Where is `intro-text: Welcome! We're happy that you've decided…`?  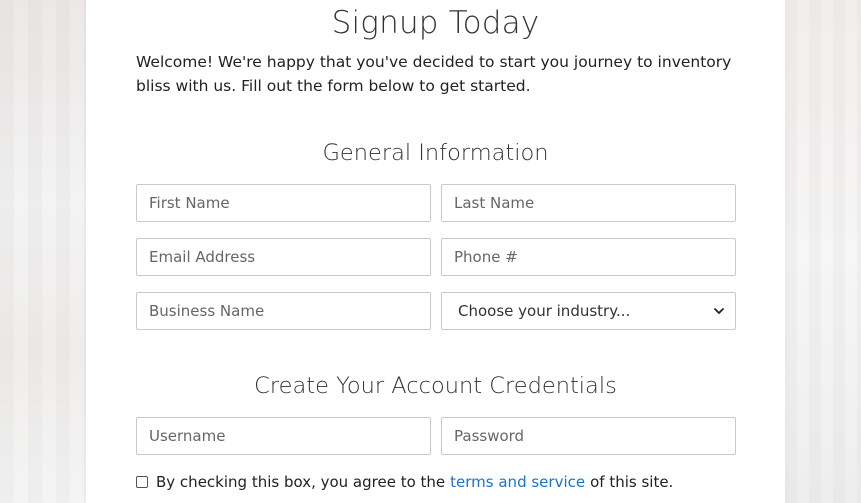
intro-text: Welcome! We're happy that you've decided… is located at coordinates (434, 74).